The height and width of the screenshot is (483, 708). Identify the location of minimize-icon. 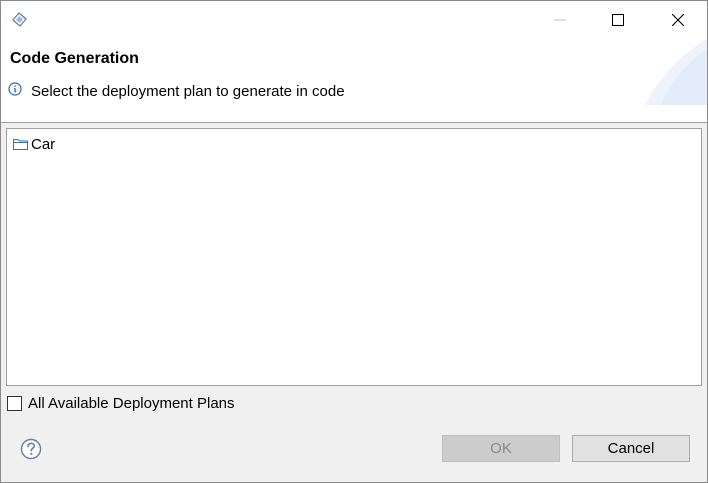
(560, 20).